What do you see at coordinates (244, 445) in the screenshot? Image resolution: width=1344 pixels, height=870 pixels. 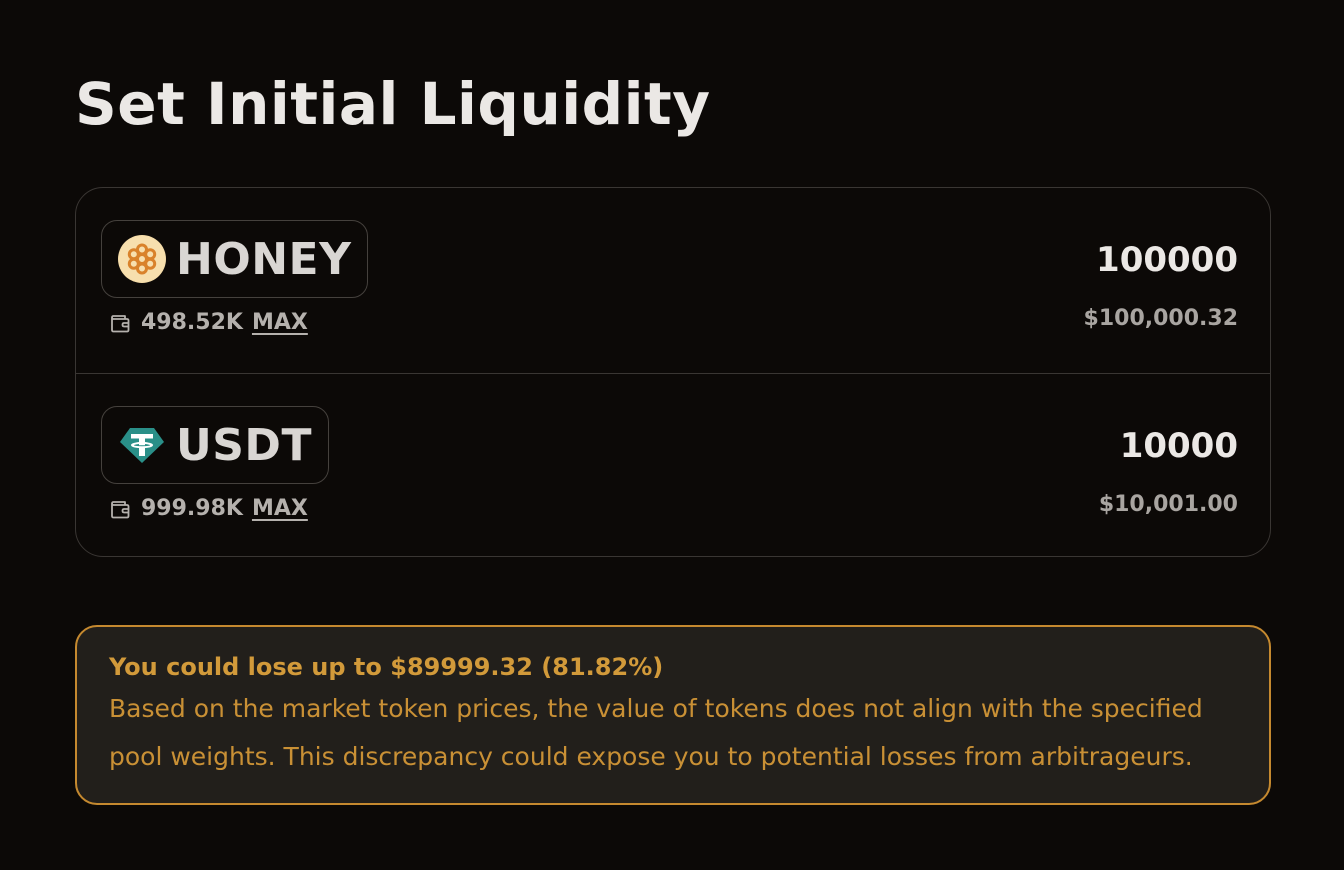 I see `token-symbol: USDT` at bounding box center [244, 445].